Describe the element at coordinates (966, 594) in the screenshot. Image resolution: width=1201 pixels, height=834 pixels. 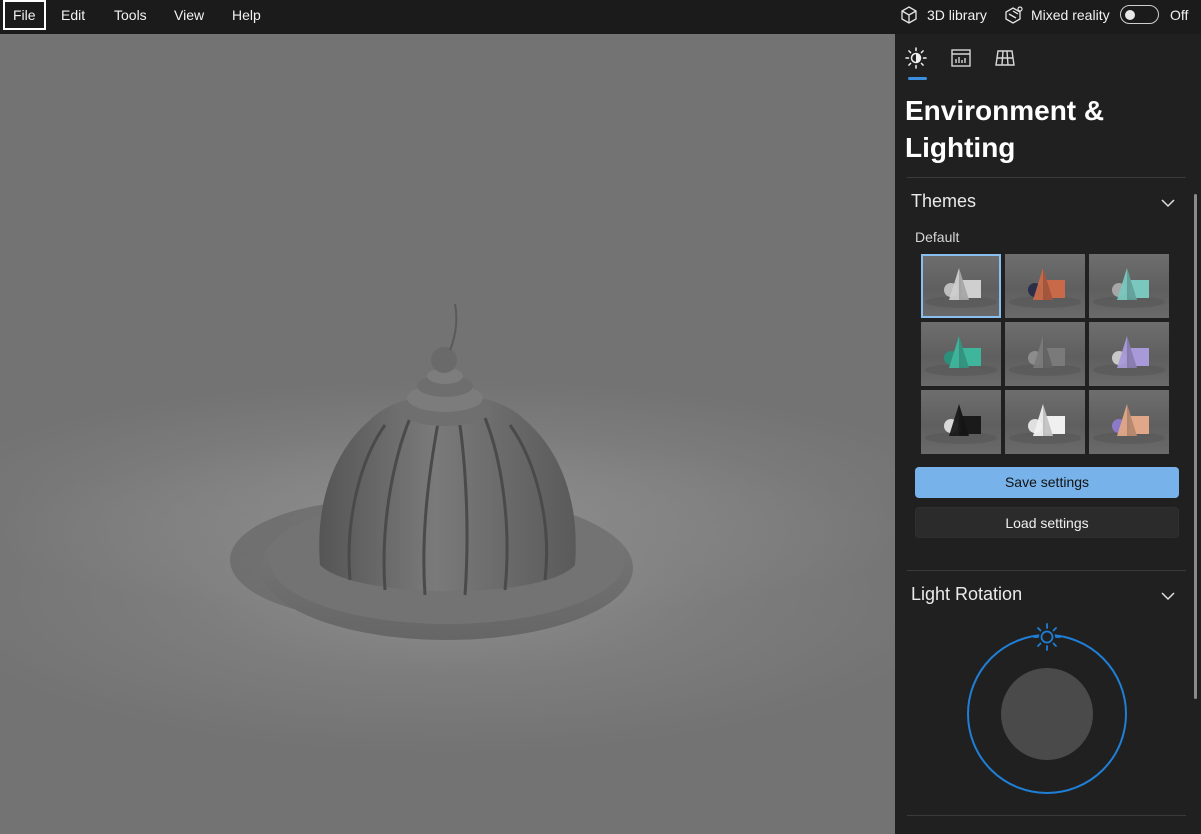
I see `light-rotation-heading: Light Rotation` at that location.